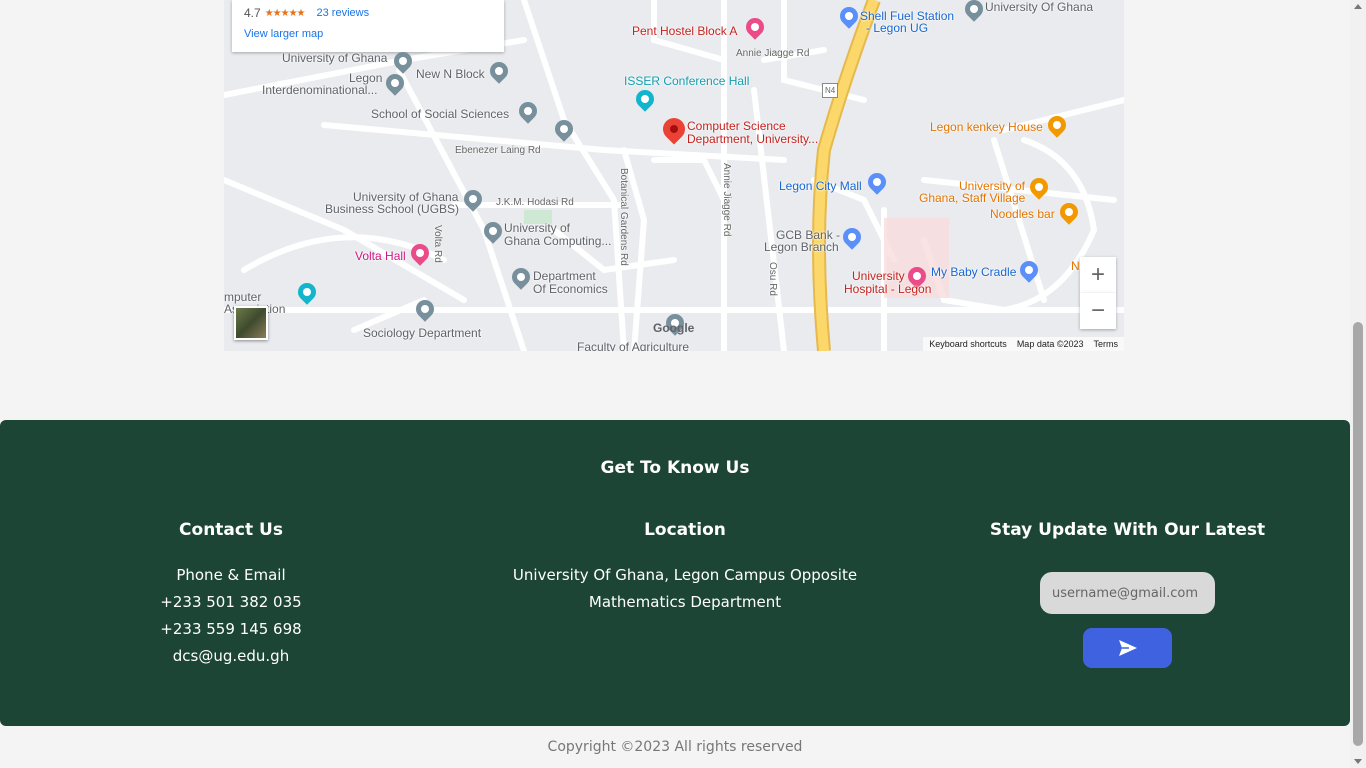  What do you see at coordinates (231, 629) in the screenshot?
I see `phone-number: +233 559 145 698` at bounding box center [231, 629].